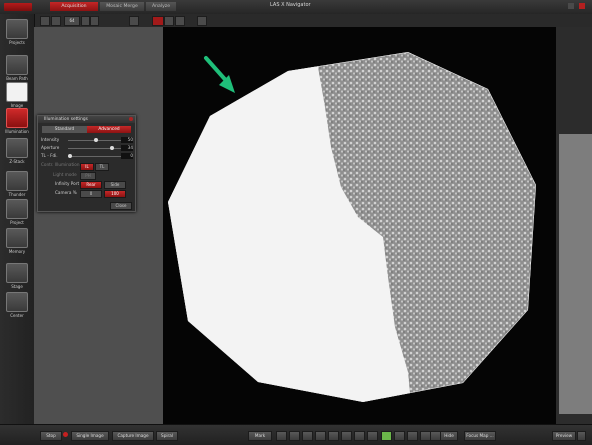 This screenshot has height=445, width=592. What do you see at coordinates (90, 436) in the screenshot?
I see `single-image-button: Single Image` at bounding box center [90, 436].